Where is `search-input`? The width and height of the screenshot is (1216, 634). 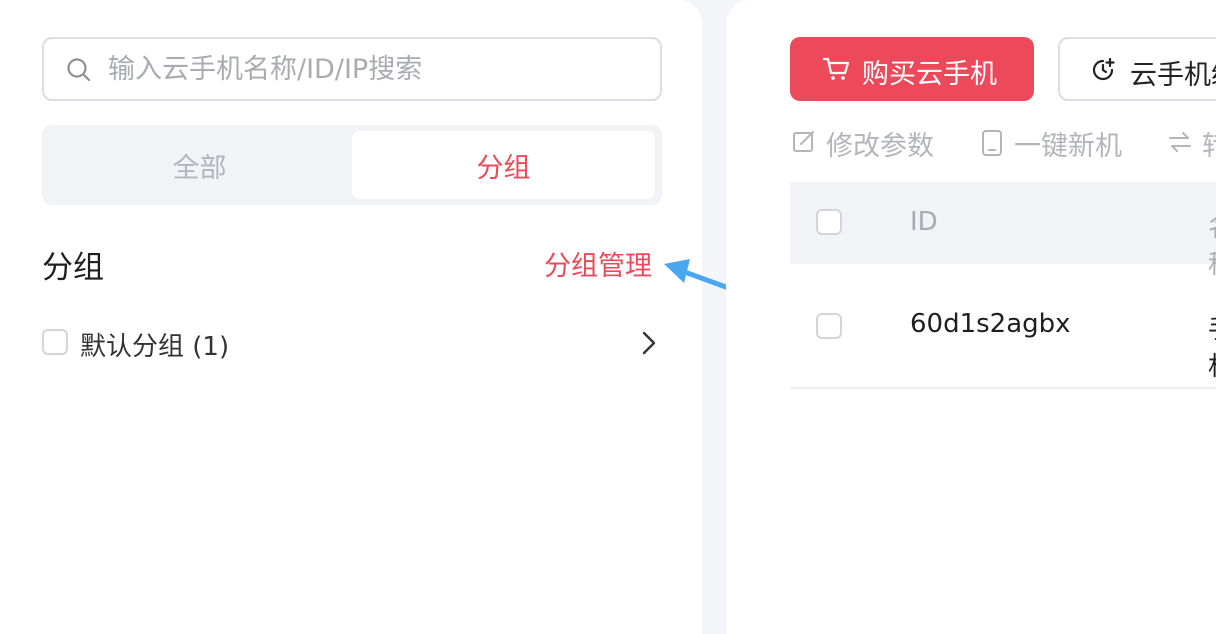
search-input is located at coordinates (373, 69).